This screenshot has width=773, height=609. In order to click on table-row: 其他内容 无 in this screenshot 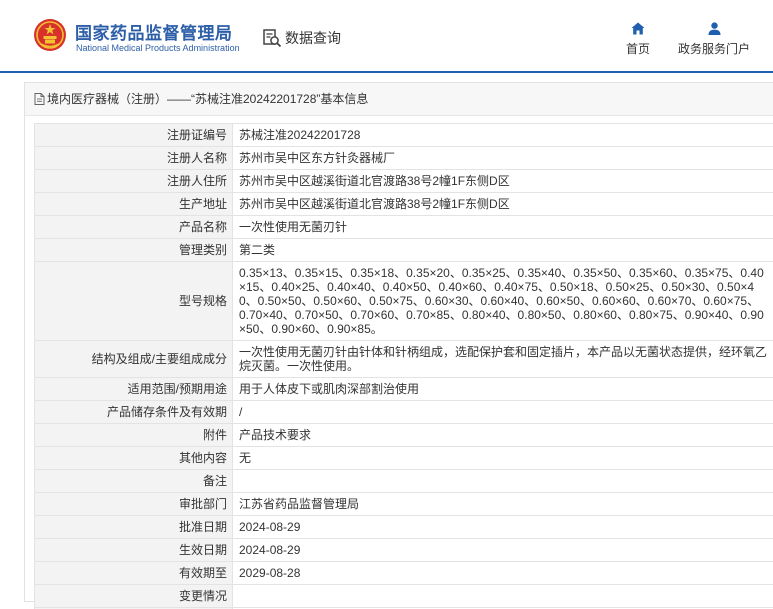, I will do `click(403, 458)`.